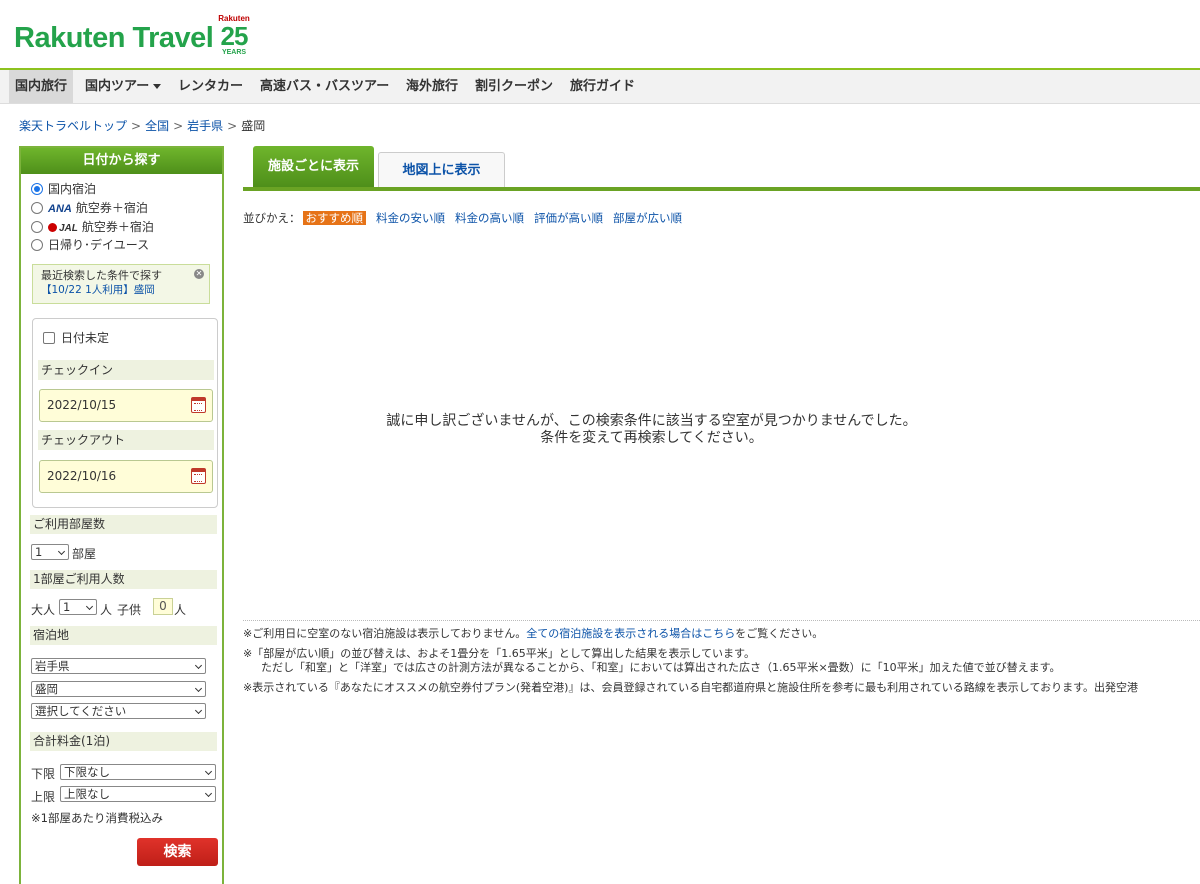  Describe the element at coordinates (89, 208) in the screenshot. I see `radio-ana-package: ANA 航空券＋宿泊` at that location.